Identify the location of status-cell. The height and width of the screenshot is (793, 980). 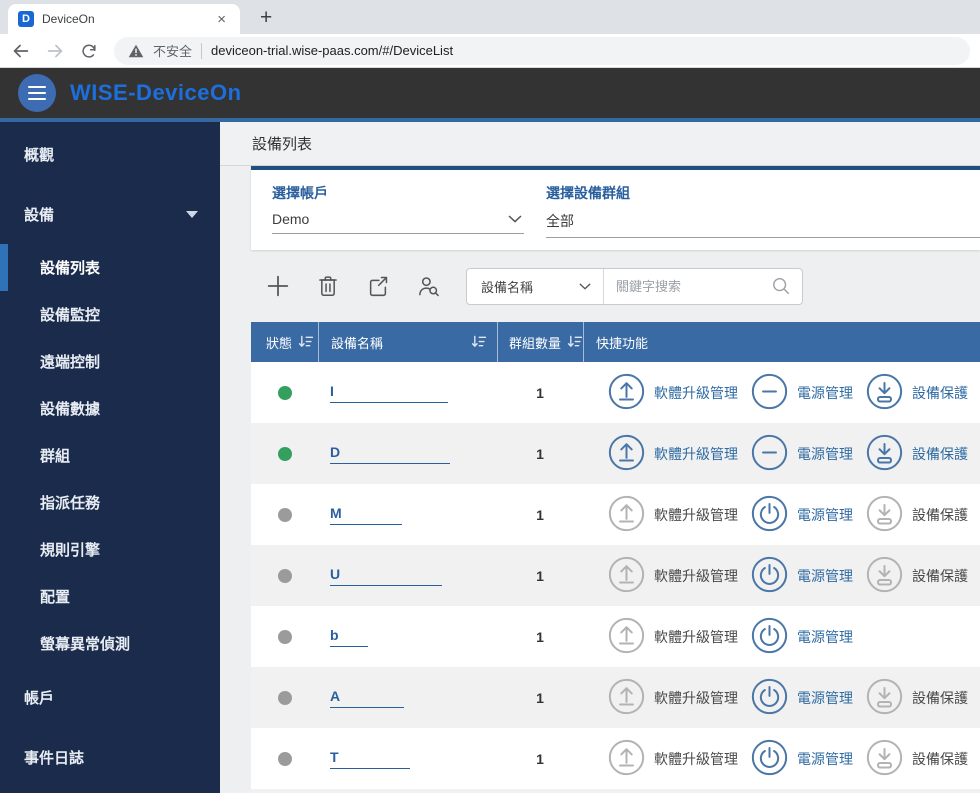
(284, 514).